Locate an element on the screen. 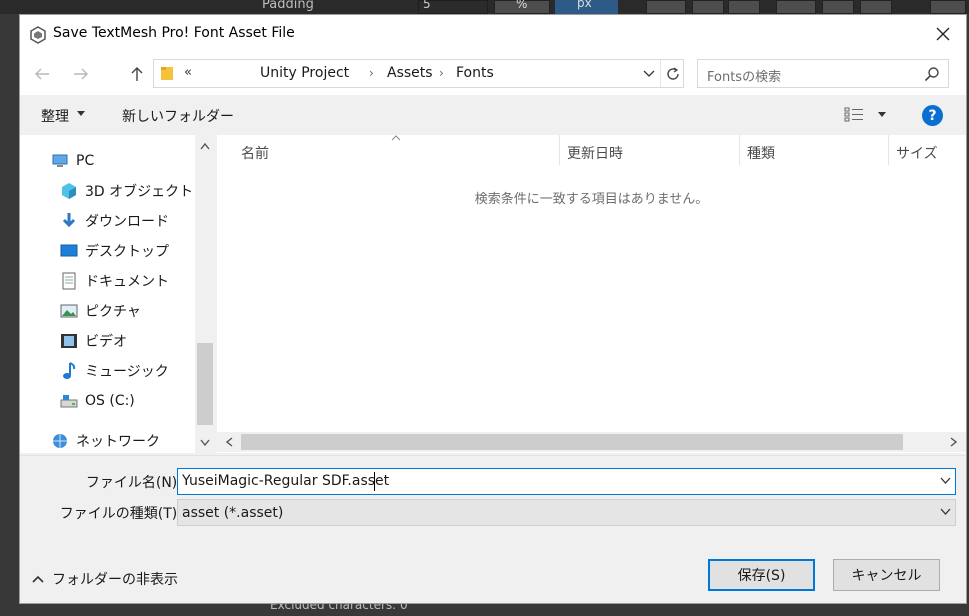  breadcrumb-assets: Assets is located at coordinates (410, 73).